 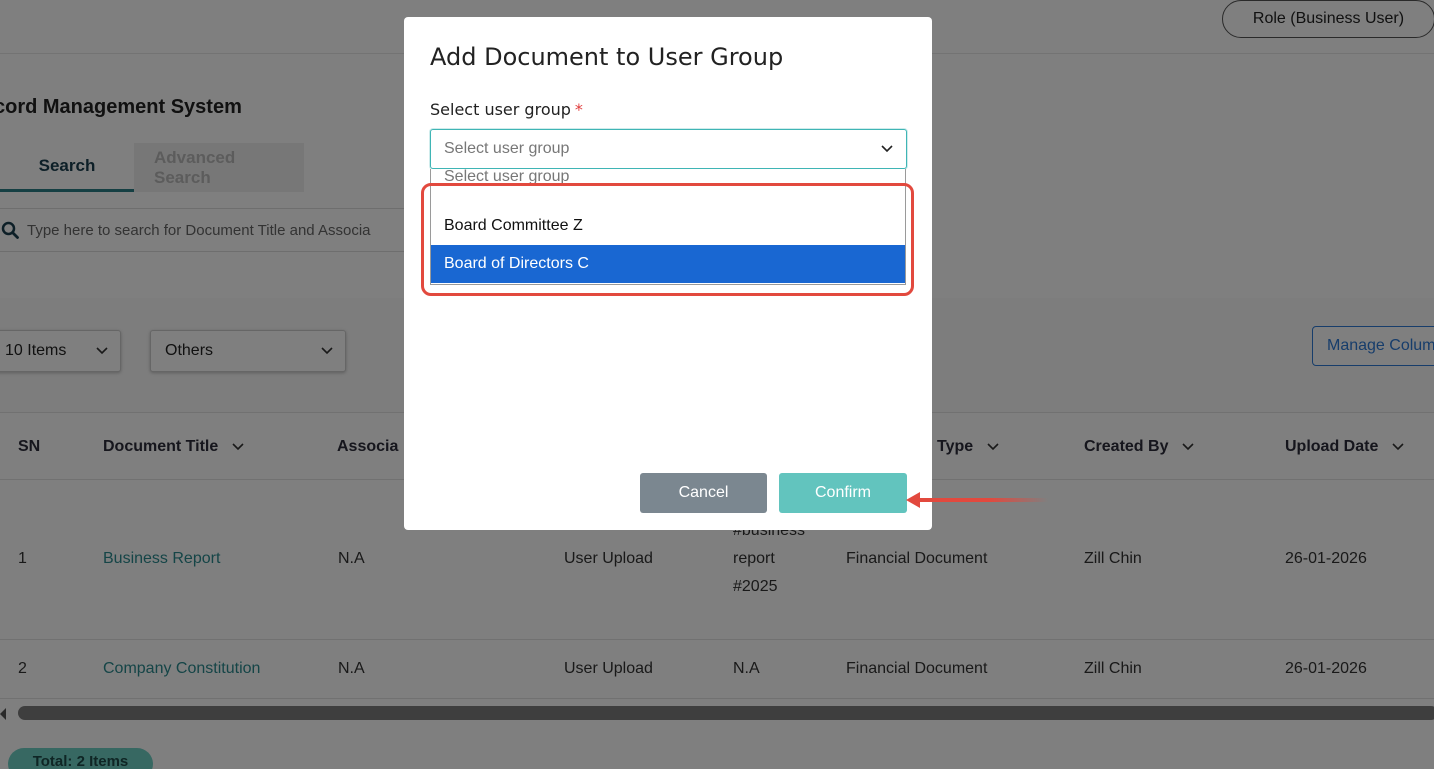 I want to click on user-group-label: Select user group *, so click(x=506, y=109).